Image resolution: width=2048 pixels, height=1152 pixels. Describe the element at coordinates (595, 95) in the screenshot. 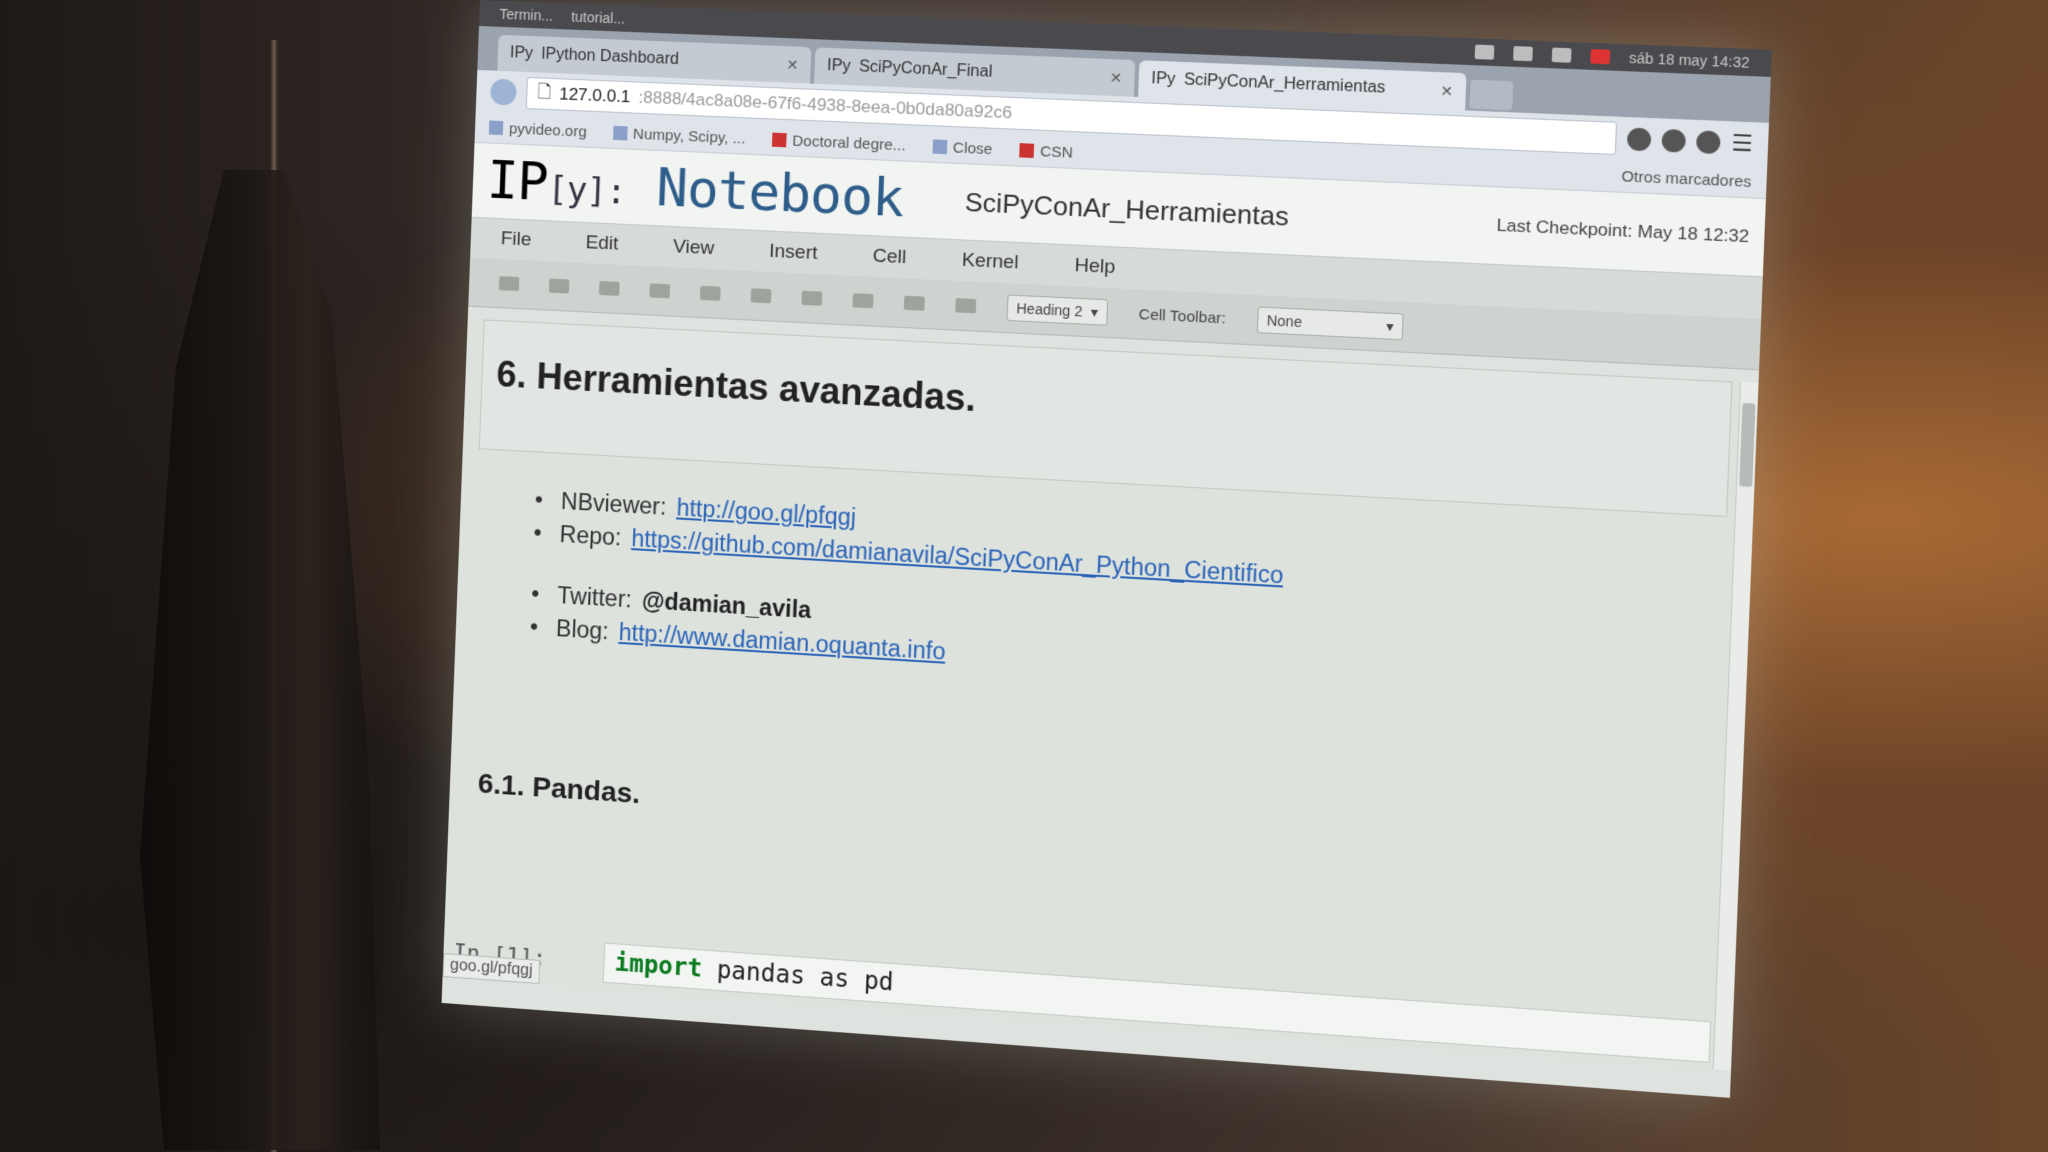

I see `url-host: 127.0.0.1` at that location.